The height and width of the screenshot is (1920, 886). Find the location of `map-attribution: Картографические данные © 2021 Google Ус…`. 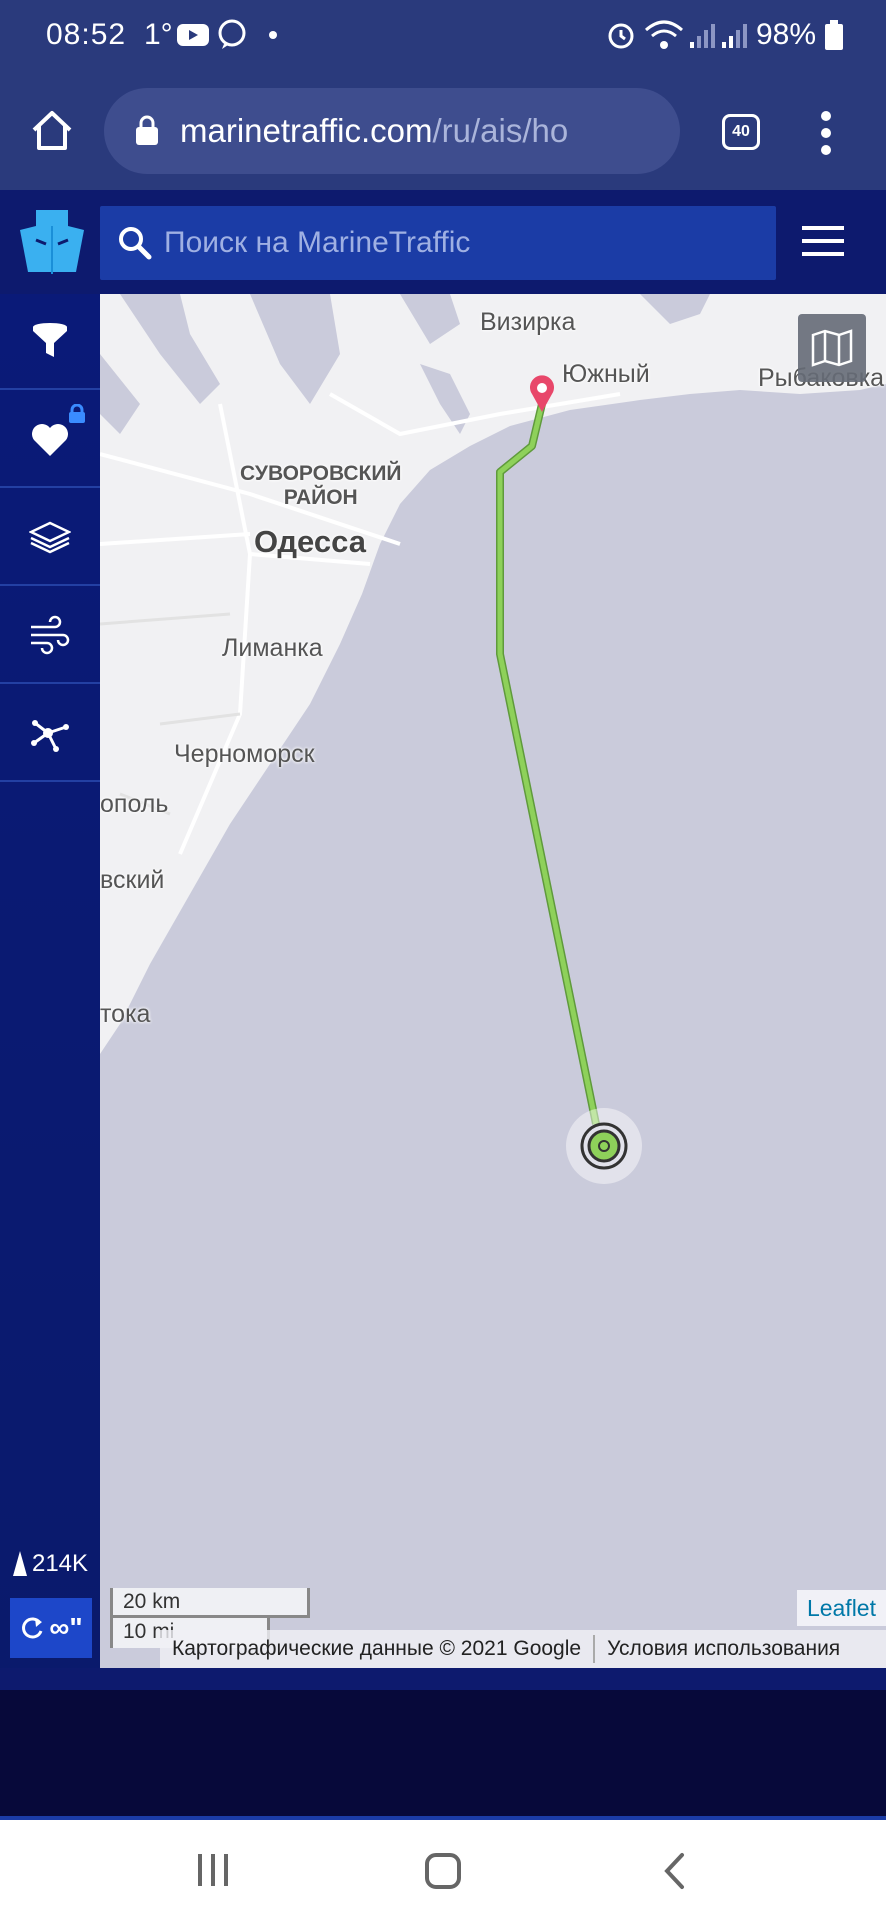

map-attribution: Картографические данные © 2021 Google Ус… is located at coordinates (523, 1649).